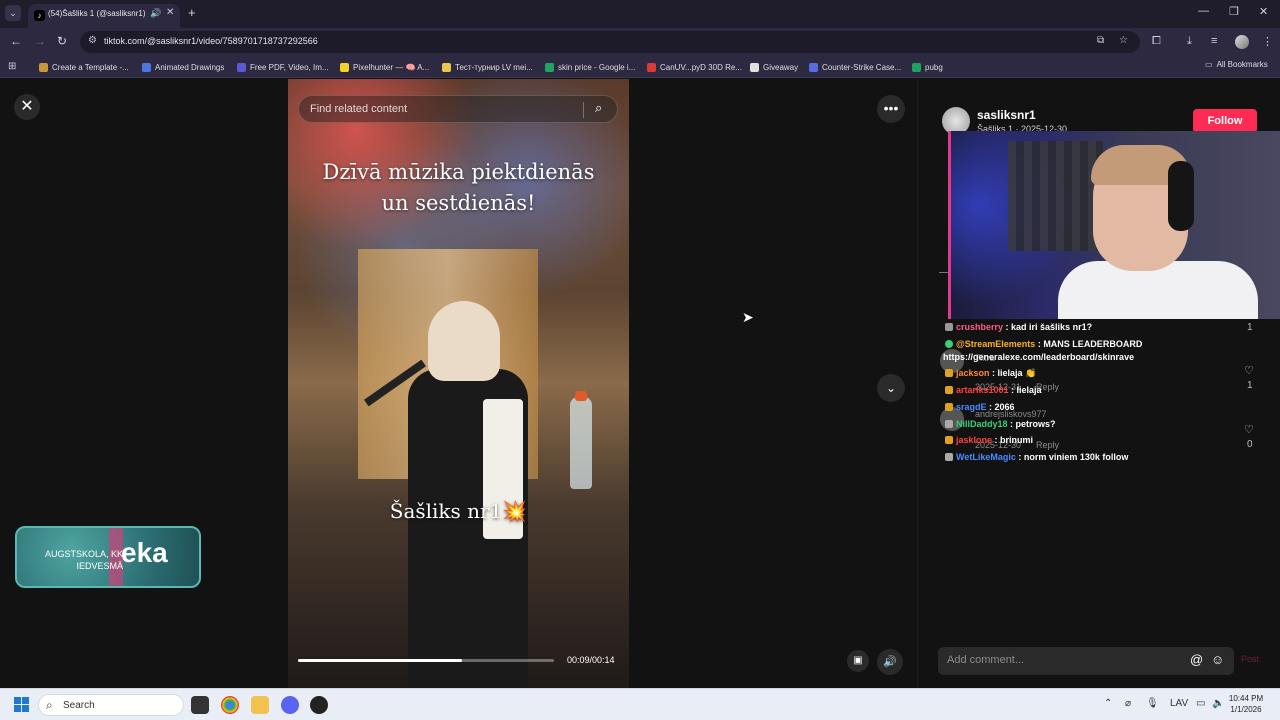  What do you see at coordinates (458, 172) in the screenshot?
I see `video-caption-line: Dzīvā mūzika piektdienās` at bounding box center [458, 172].